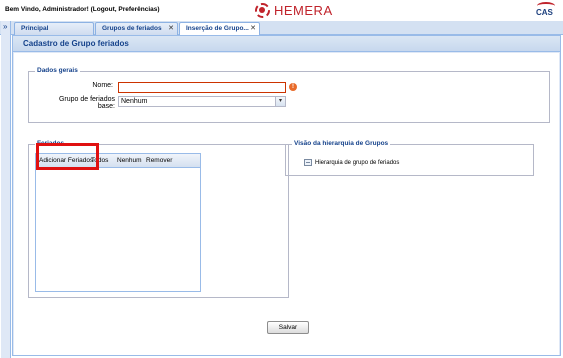  I want to click on tab-label: Grupos de feriados, so click(132, 28).